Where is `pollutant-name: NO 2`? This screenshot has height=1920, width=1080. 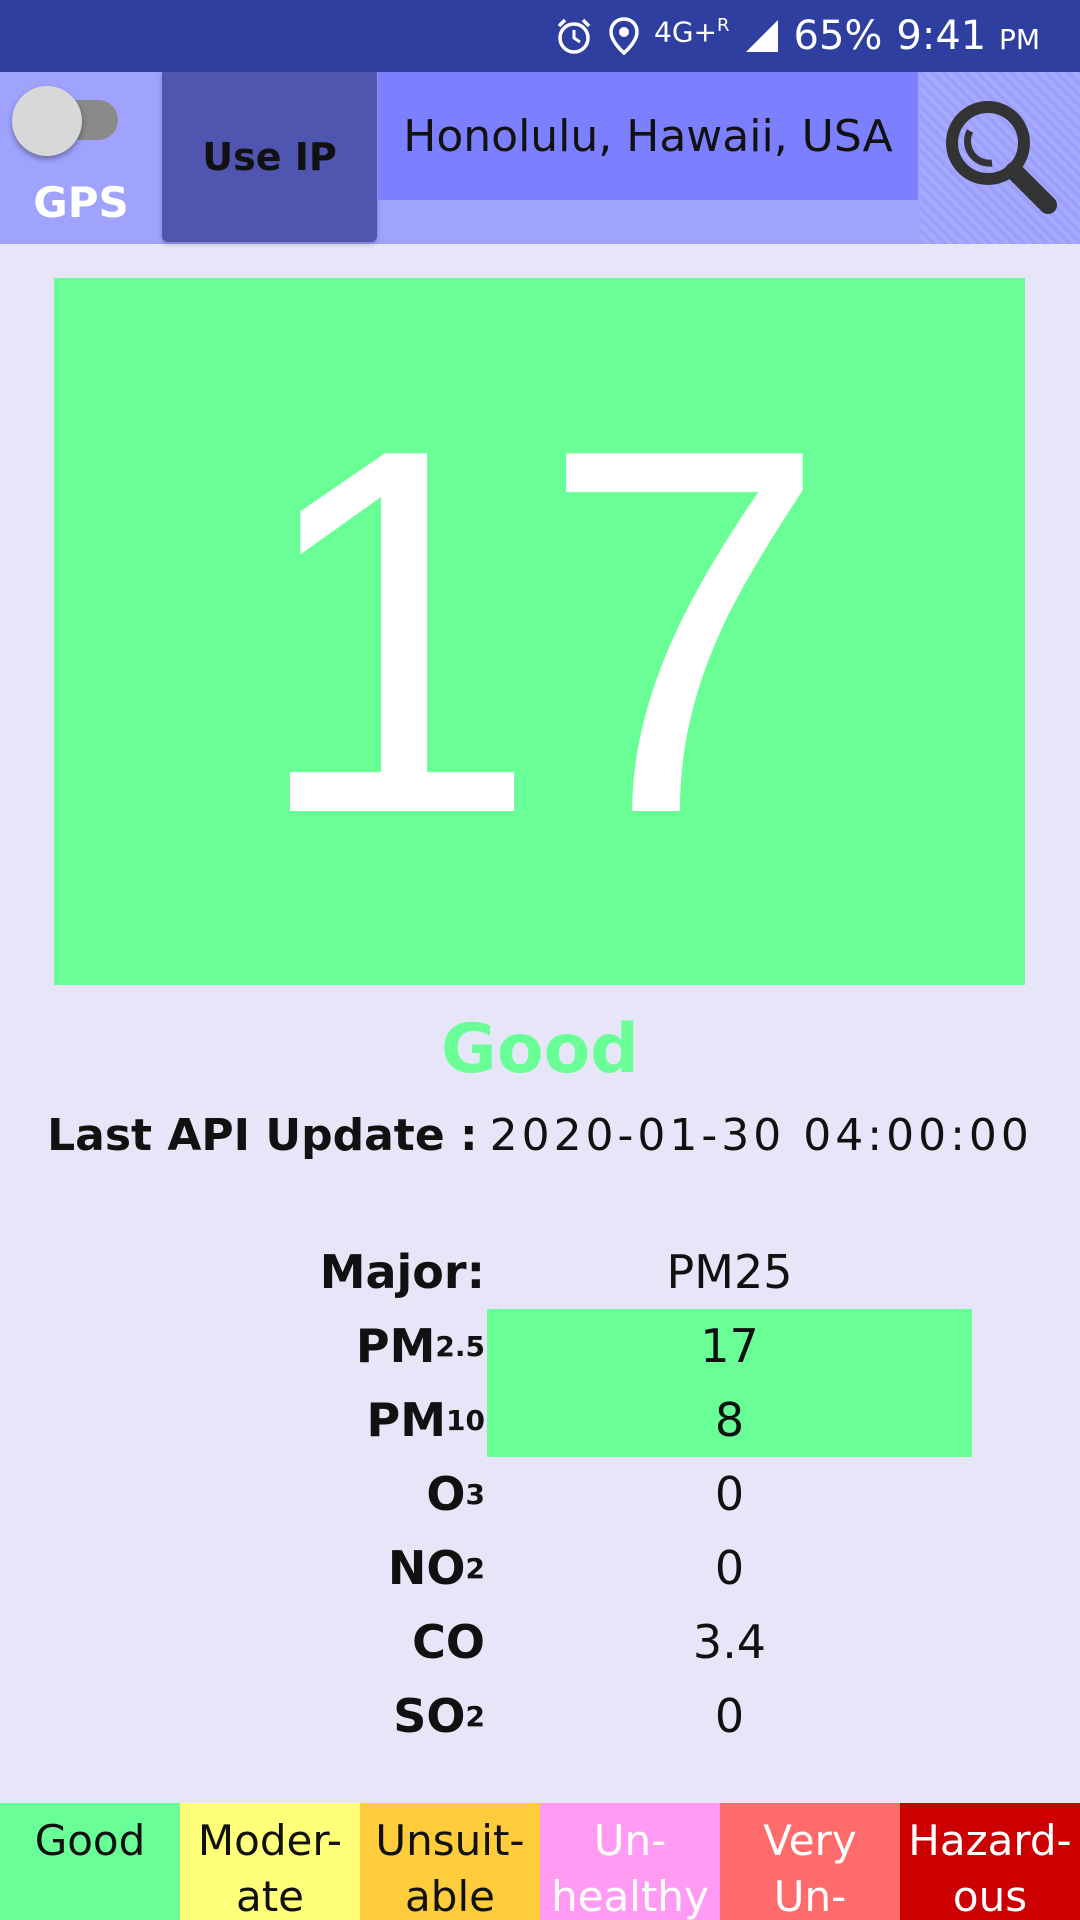
pollutant-name: NO 2 is located at coordinates (436, 1568).